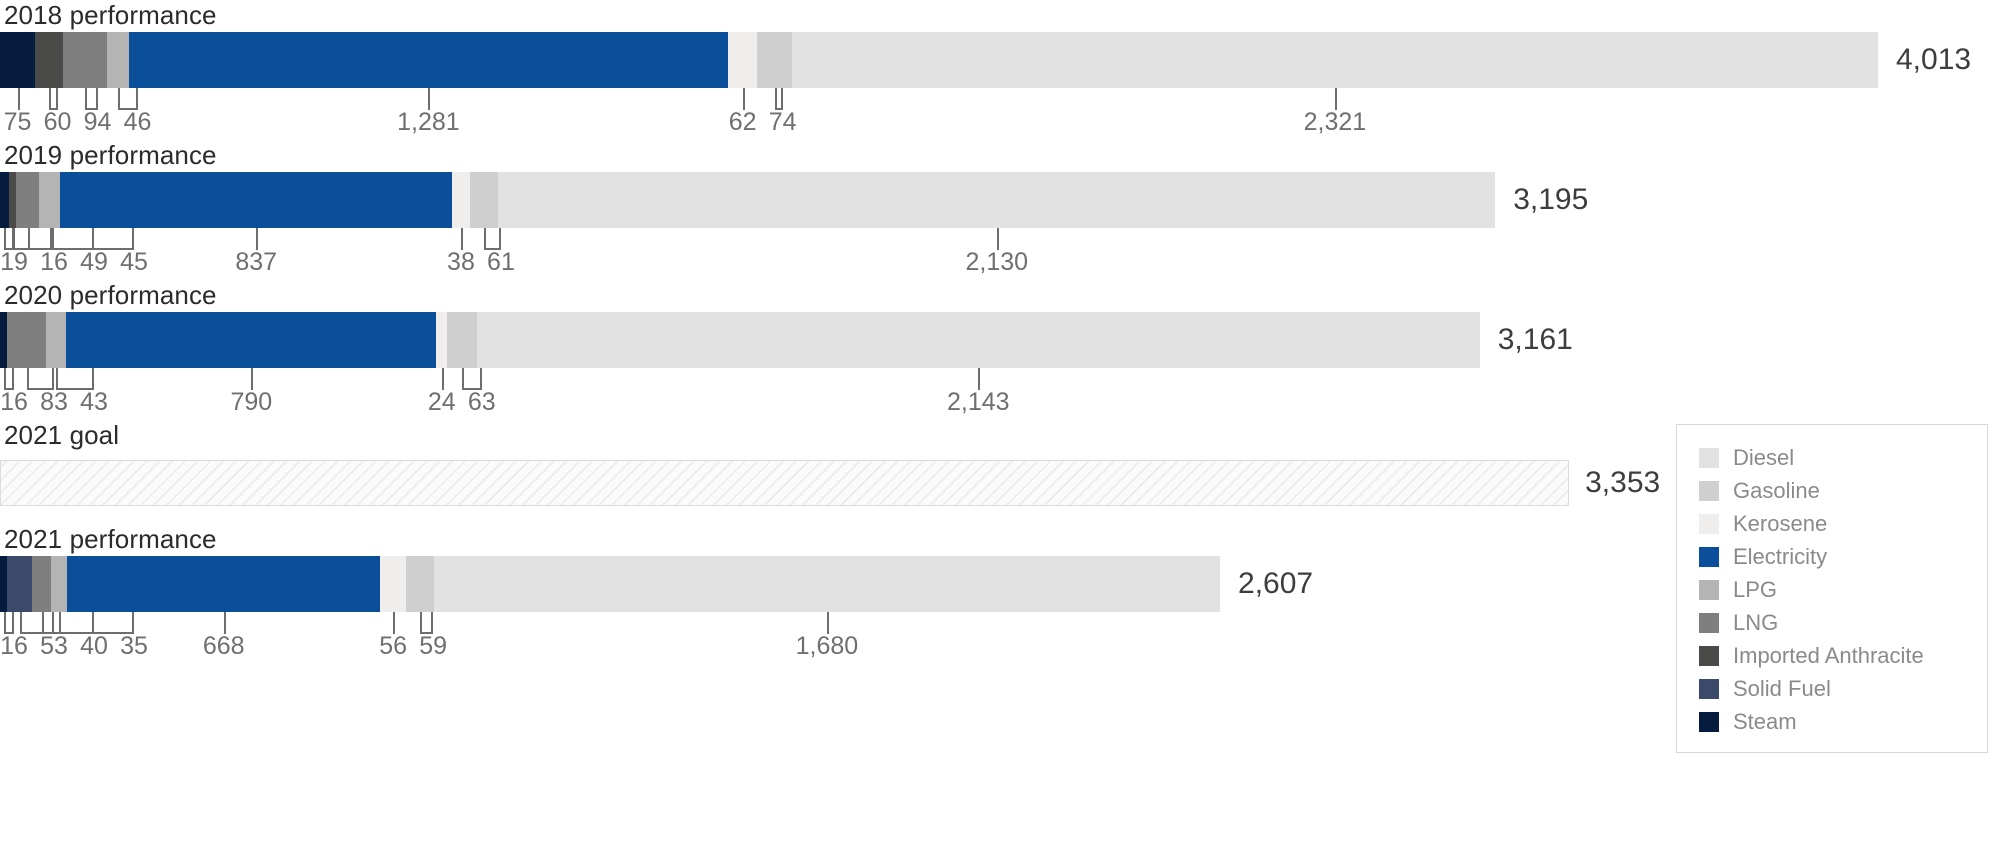 The width and height of the screenshot is (1992, 844). Describe the element at coordinates (1776, 490) in the screenshot. I see `legend-item-label: Gasoline` at that location.